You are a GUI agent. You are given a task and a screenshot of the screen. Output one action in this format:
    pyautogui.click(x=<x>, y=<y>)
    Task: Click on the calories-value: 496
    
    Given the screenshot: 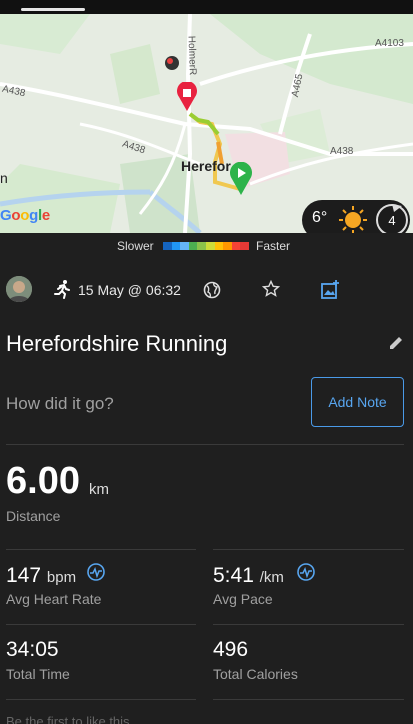 What is the action you would take?
    pyautogui.click(x=231, y=649)
    